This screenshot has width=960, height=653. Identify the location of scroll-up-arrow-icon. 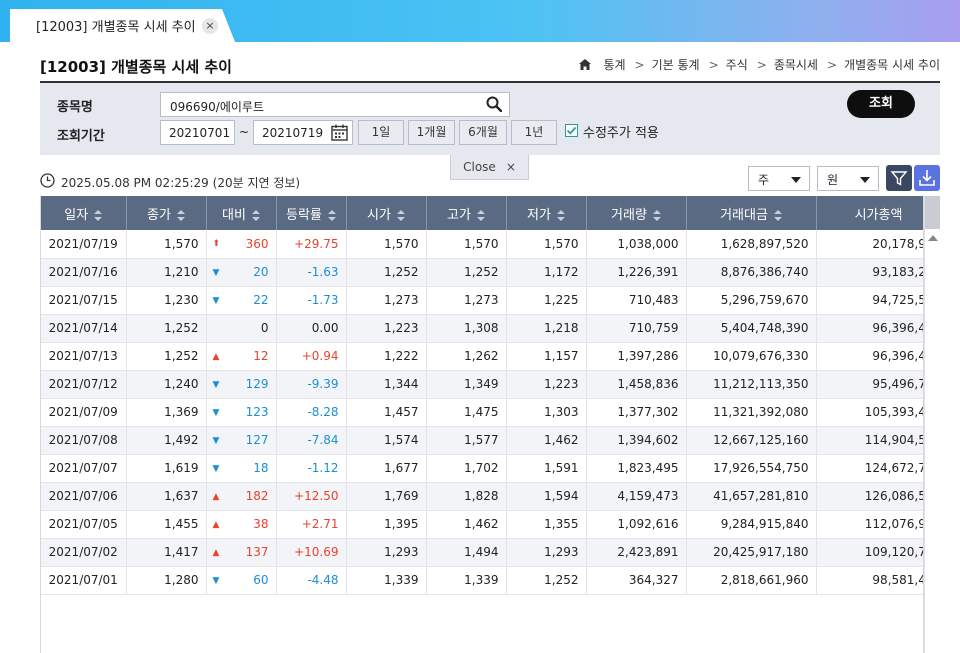
(933, 238).